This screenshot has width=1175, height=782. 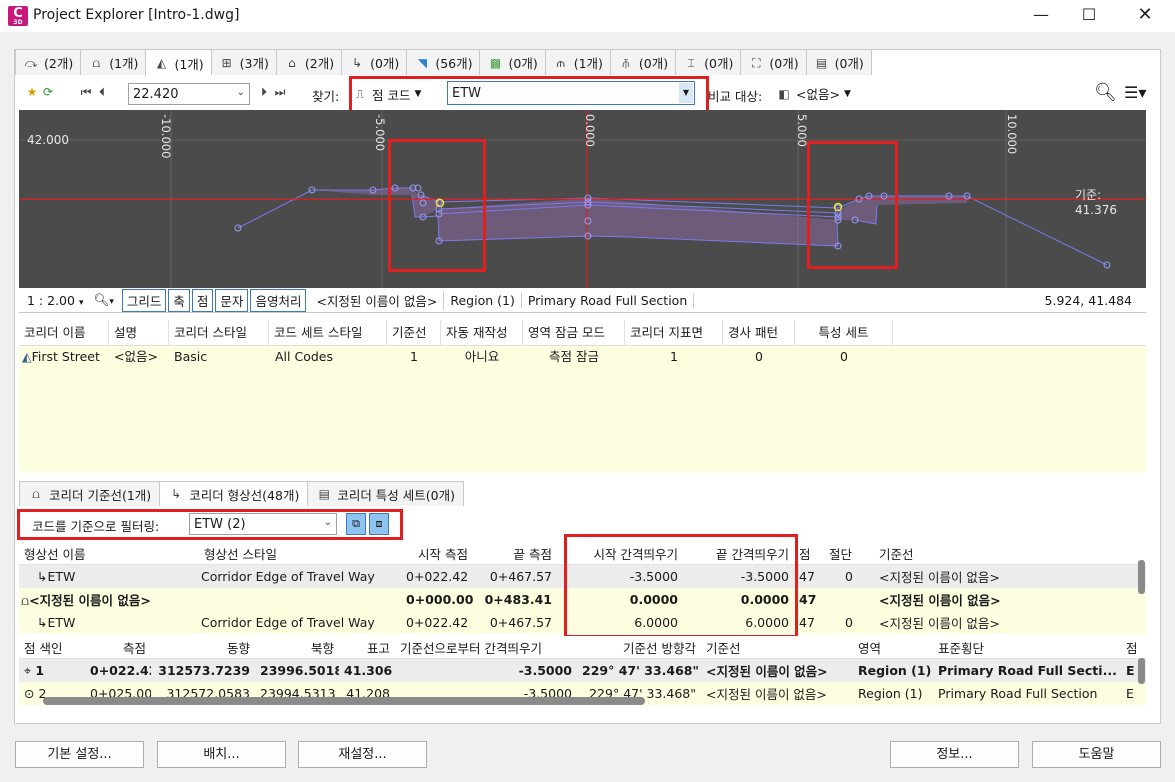 I want to click on last-station-icon: ⏭, so click(x=280, y=92).